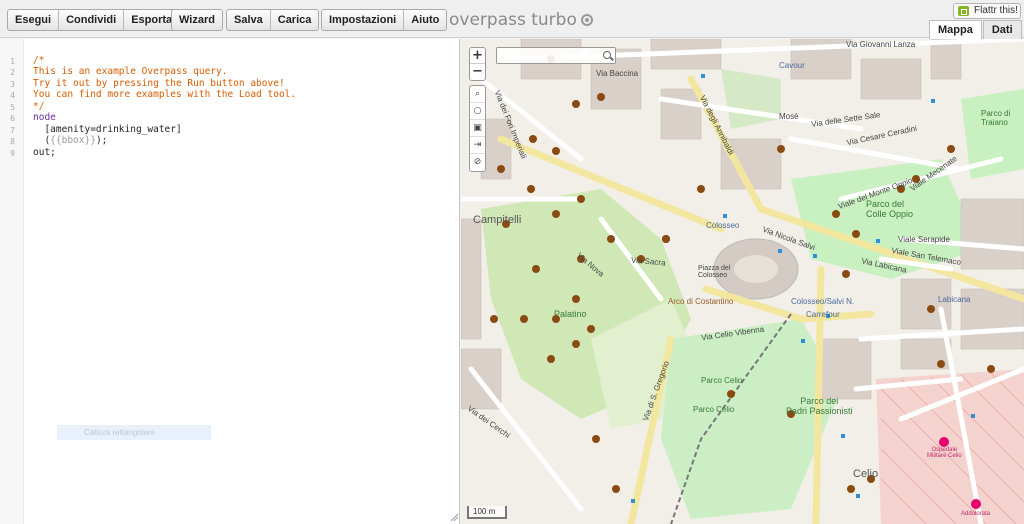 The image size is (1024, 524). Describe the element at coordinates (617, 73) in the screenshot. I see `map-label: Via Baccina` at that location.